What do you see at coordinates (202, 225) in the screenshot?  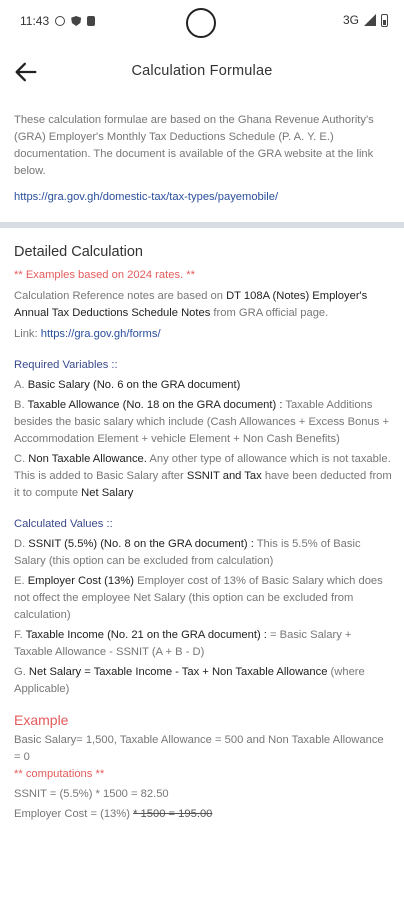 I see `section-divider` at bounding box center [202, 225].